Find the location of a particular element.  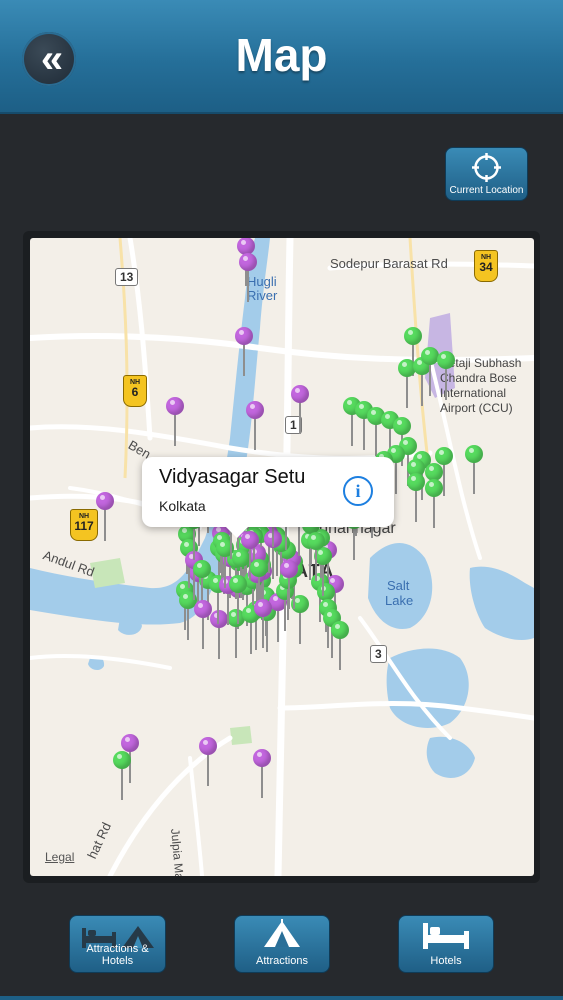

bottom-edge is located at coordinates (281, 998).